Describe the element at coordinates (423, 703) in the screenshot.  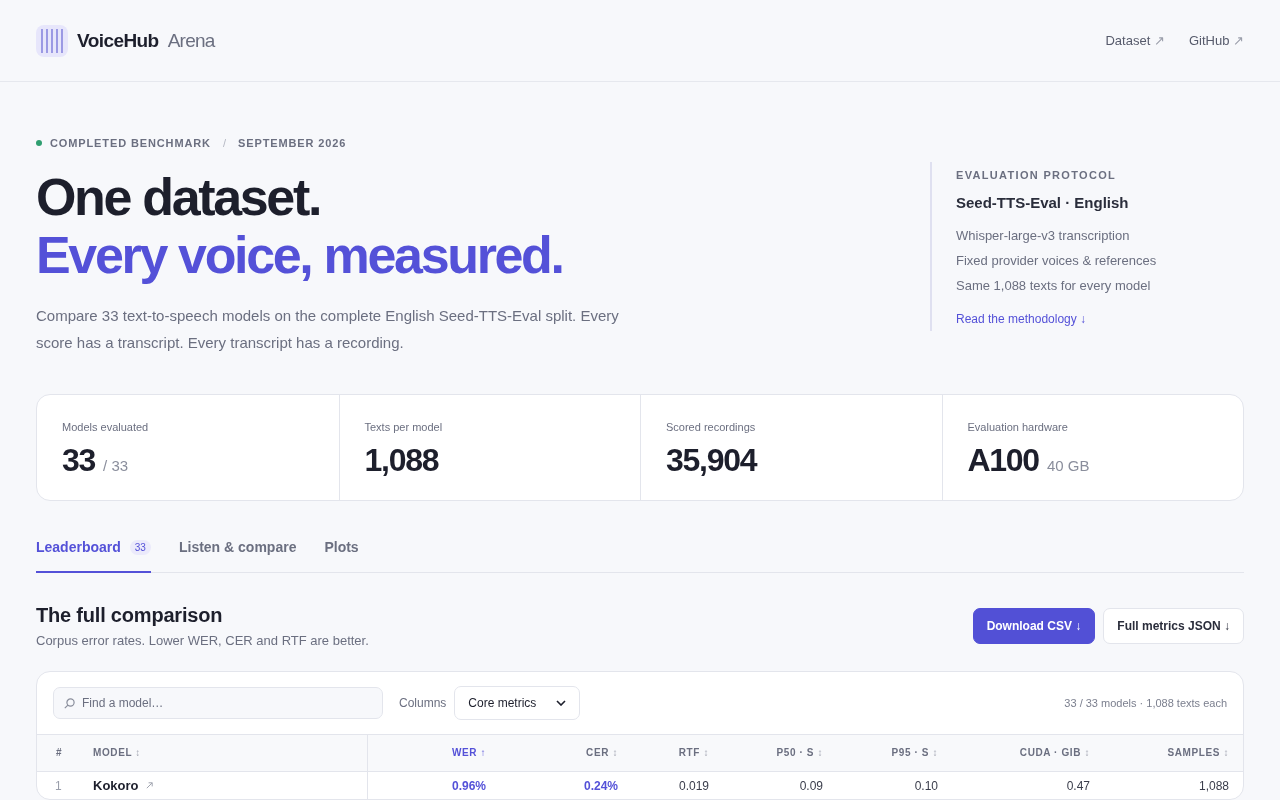
I see `columns-label: Columns` at that location.